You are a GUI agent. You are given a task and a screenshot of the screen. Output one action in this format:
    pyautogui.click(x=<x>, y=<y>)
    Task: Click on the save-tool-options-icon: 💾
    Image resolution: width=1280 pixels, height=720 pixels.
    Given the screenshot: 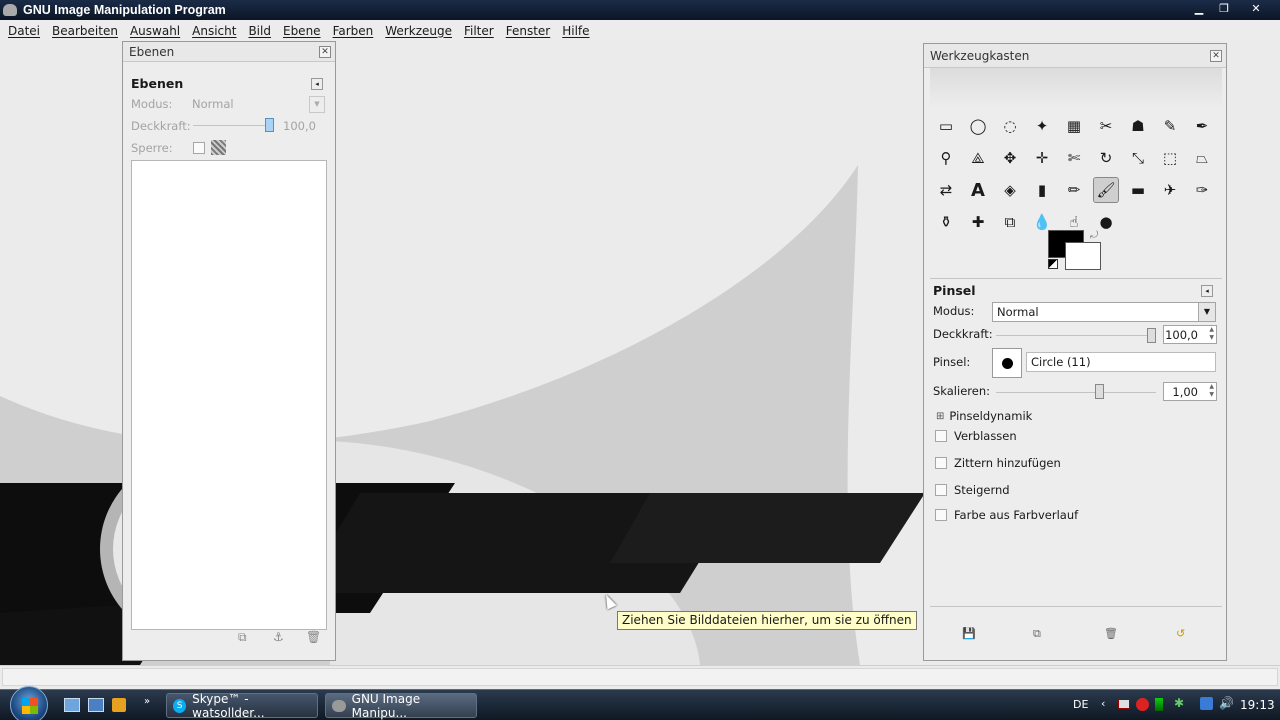 What is the action you would take?
    pyautogui.click(x=969, y=633)
    